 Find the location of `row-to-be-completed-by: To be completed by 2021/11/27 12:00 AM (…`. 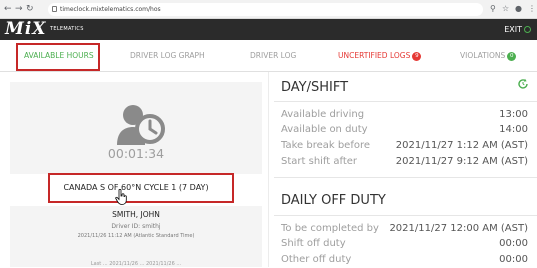

row-to-be-completed-by: To be completed by 2021/11/27 12:00 AM (… is located at coordinates (404, 228).